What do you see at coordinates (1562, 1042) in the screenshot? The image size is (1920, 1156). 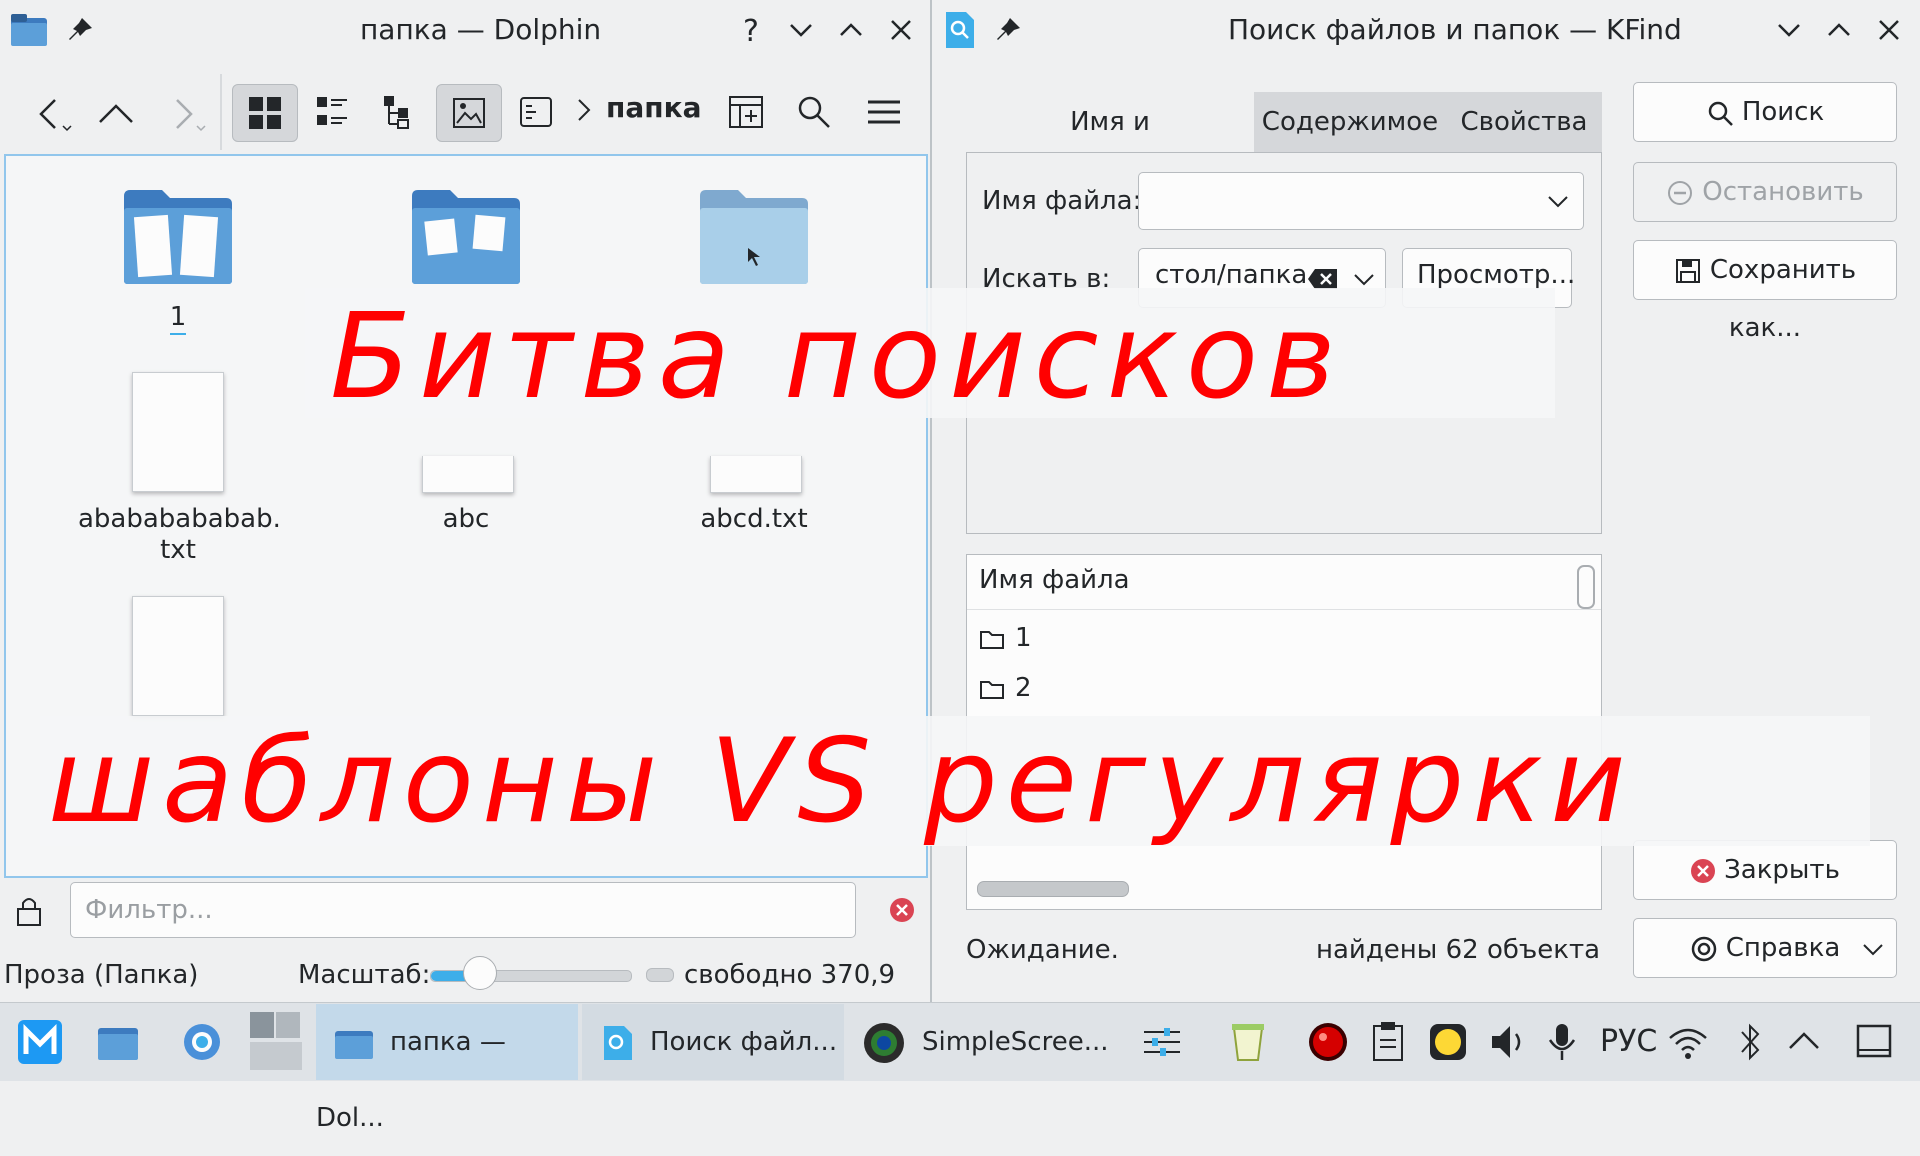 I see `microphone-icon` at bounding box center [1562, 1042].